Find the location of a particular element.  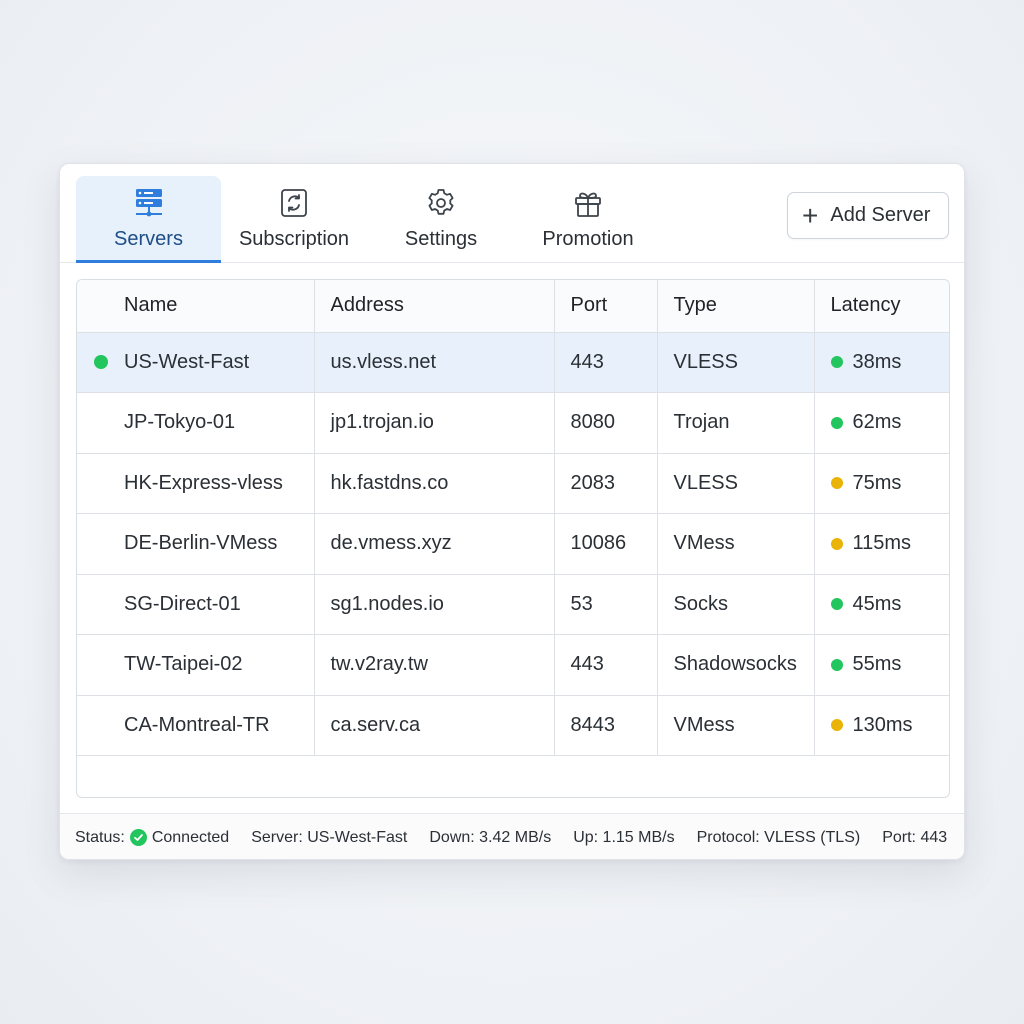

column-header-latency: Latency is located at coordinates (881, 306).